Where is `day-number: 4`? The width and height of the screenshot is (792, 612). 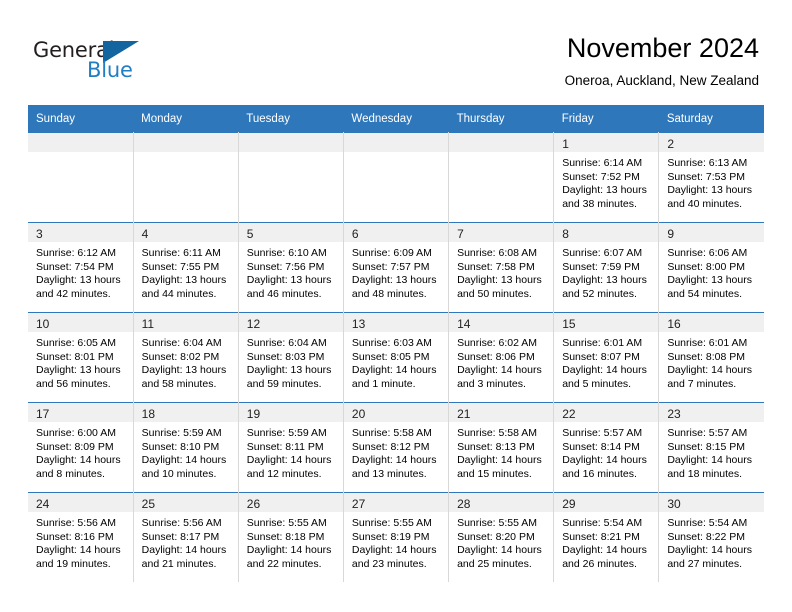 day-number: 4 is located at coordinates (145, 234).